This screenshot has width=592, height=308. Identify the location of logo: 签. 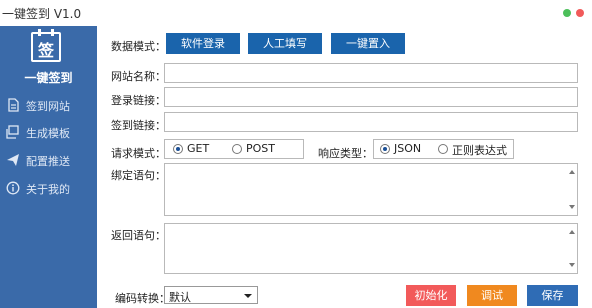
(46, 45).